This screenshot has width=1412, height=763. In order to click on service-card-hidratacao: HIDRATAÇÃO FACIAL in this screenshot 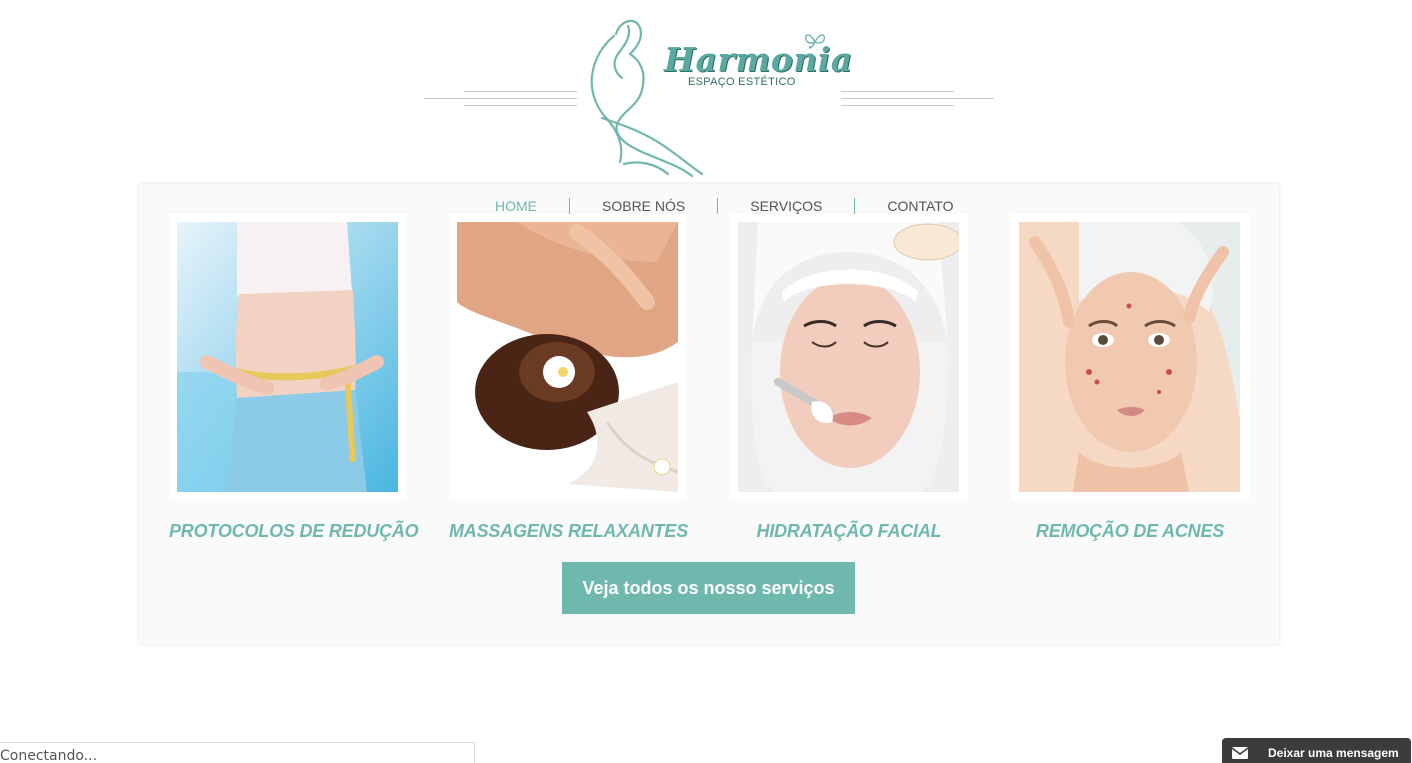, I will do `click(849, 378)`.